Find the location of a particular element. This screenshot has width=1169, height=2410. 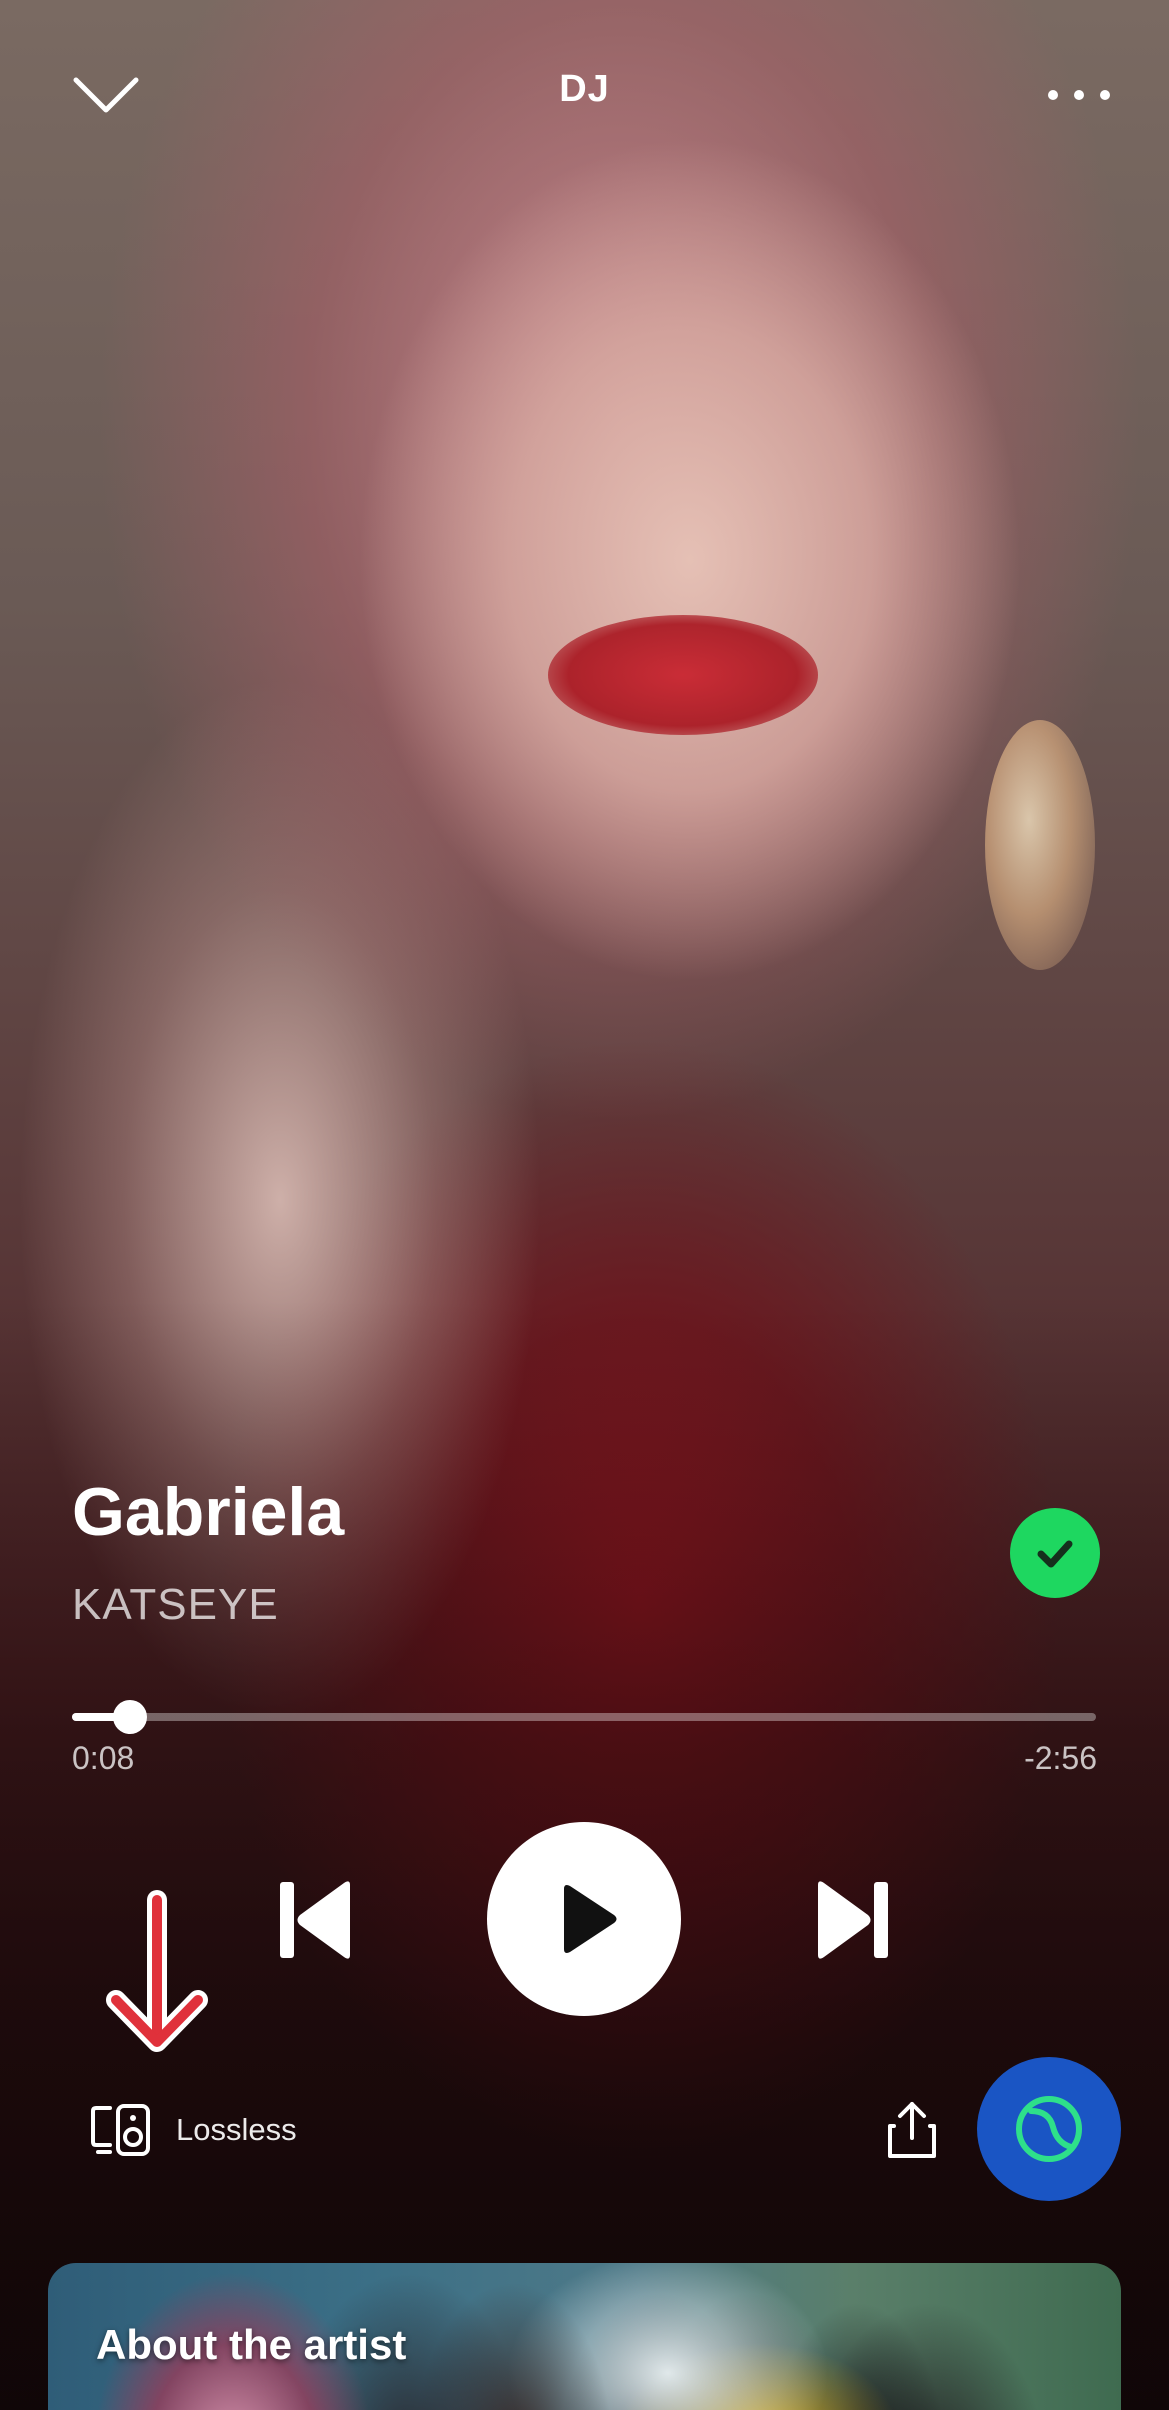

liked-button is located at coordinates (1055, 1553).